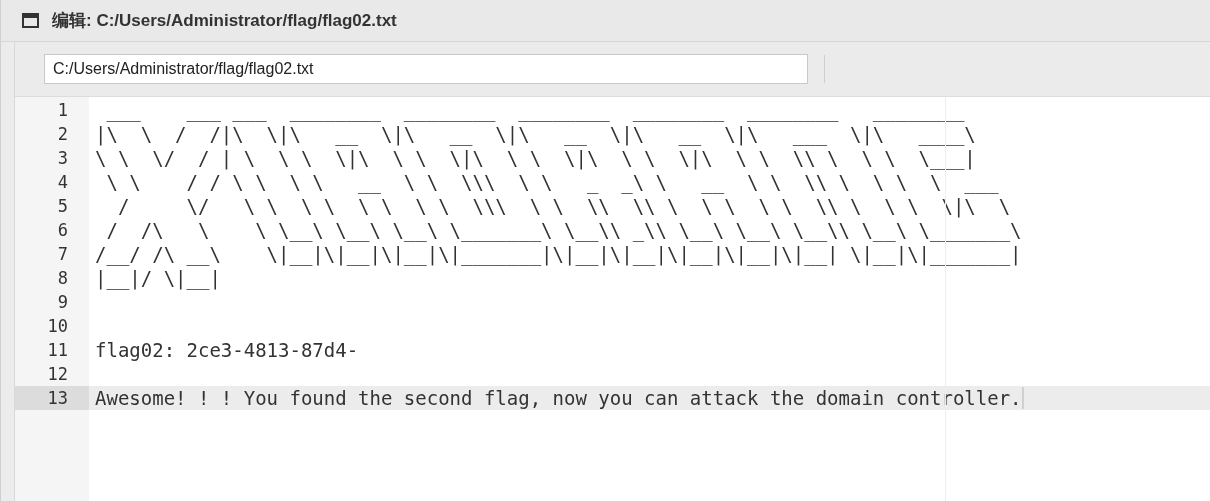 This screenshot has width=1210, height=501. Describe the element at coordinates (57, 326) in the screenshot. I see `line-number: 10` at that location.